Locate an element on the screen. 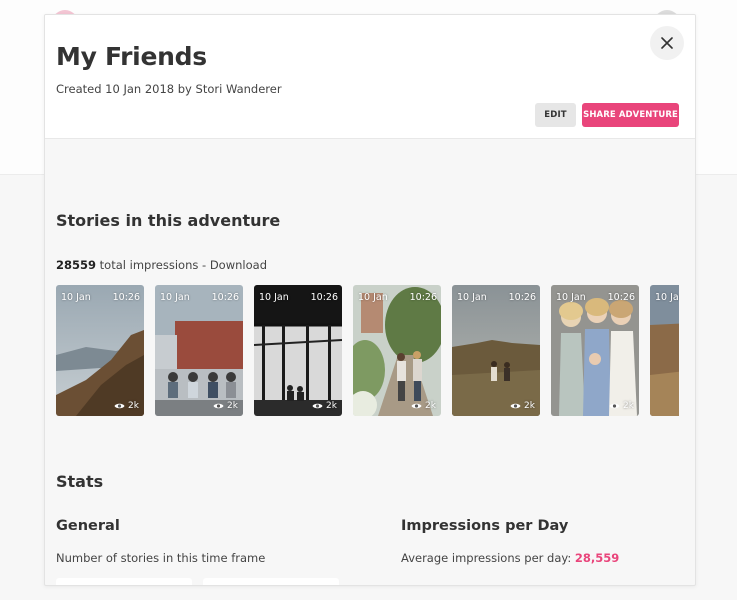  story-thumbnail: 10 Jan is located at coordinates (664, 350).